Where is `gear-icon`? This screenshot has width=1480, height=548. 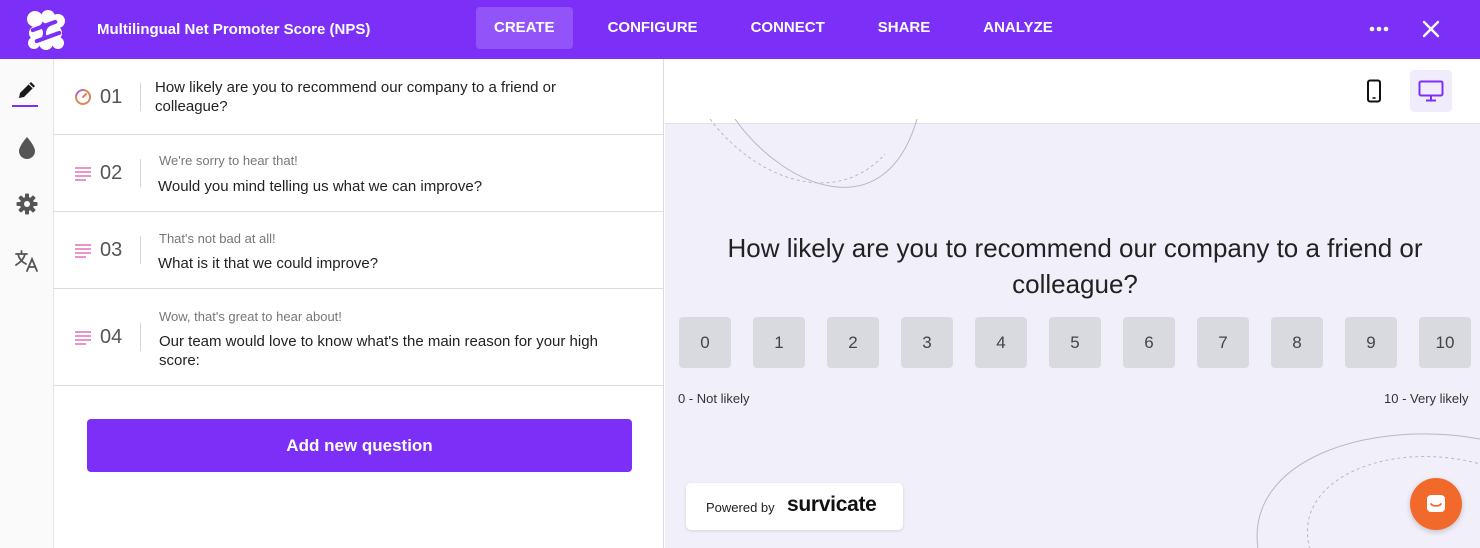
gear-icon is located at coordinates (27, 204).